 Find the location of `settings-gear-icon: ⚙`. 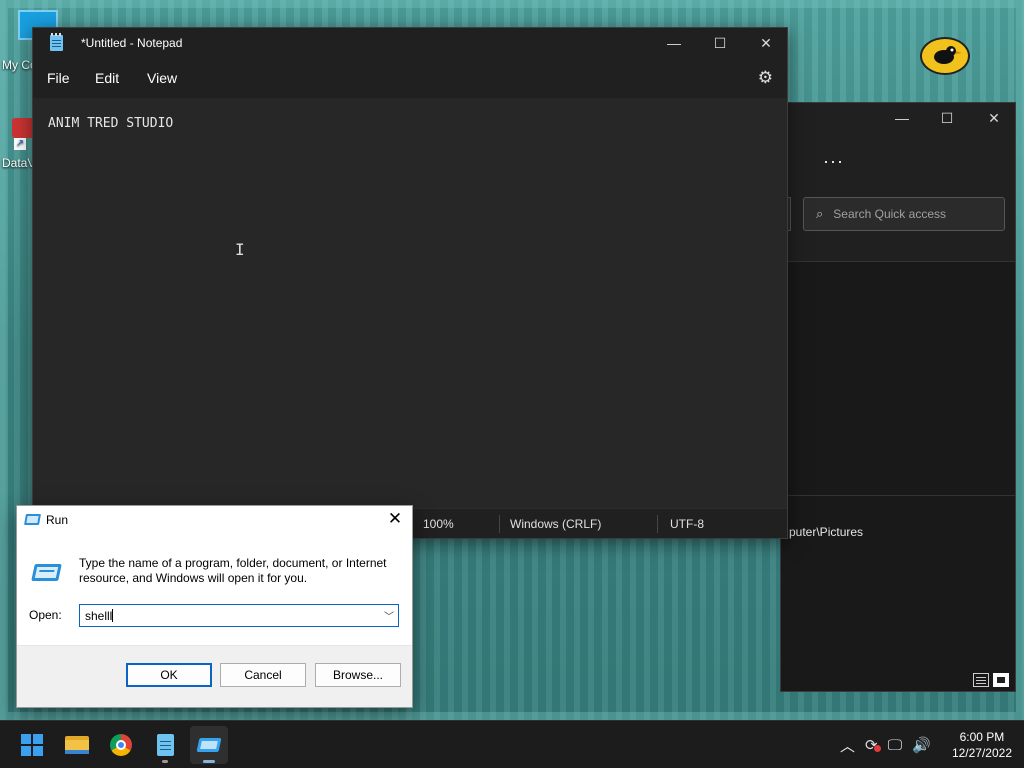

settings-gear-icon: ⚙ is located at coordinates (765, 78).